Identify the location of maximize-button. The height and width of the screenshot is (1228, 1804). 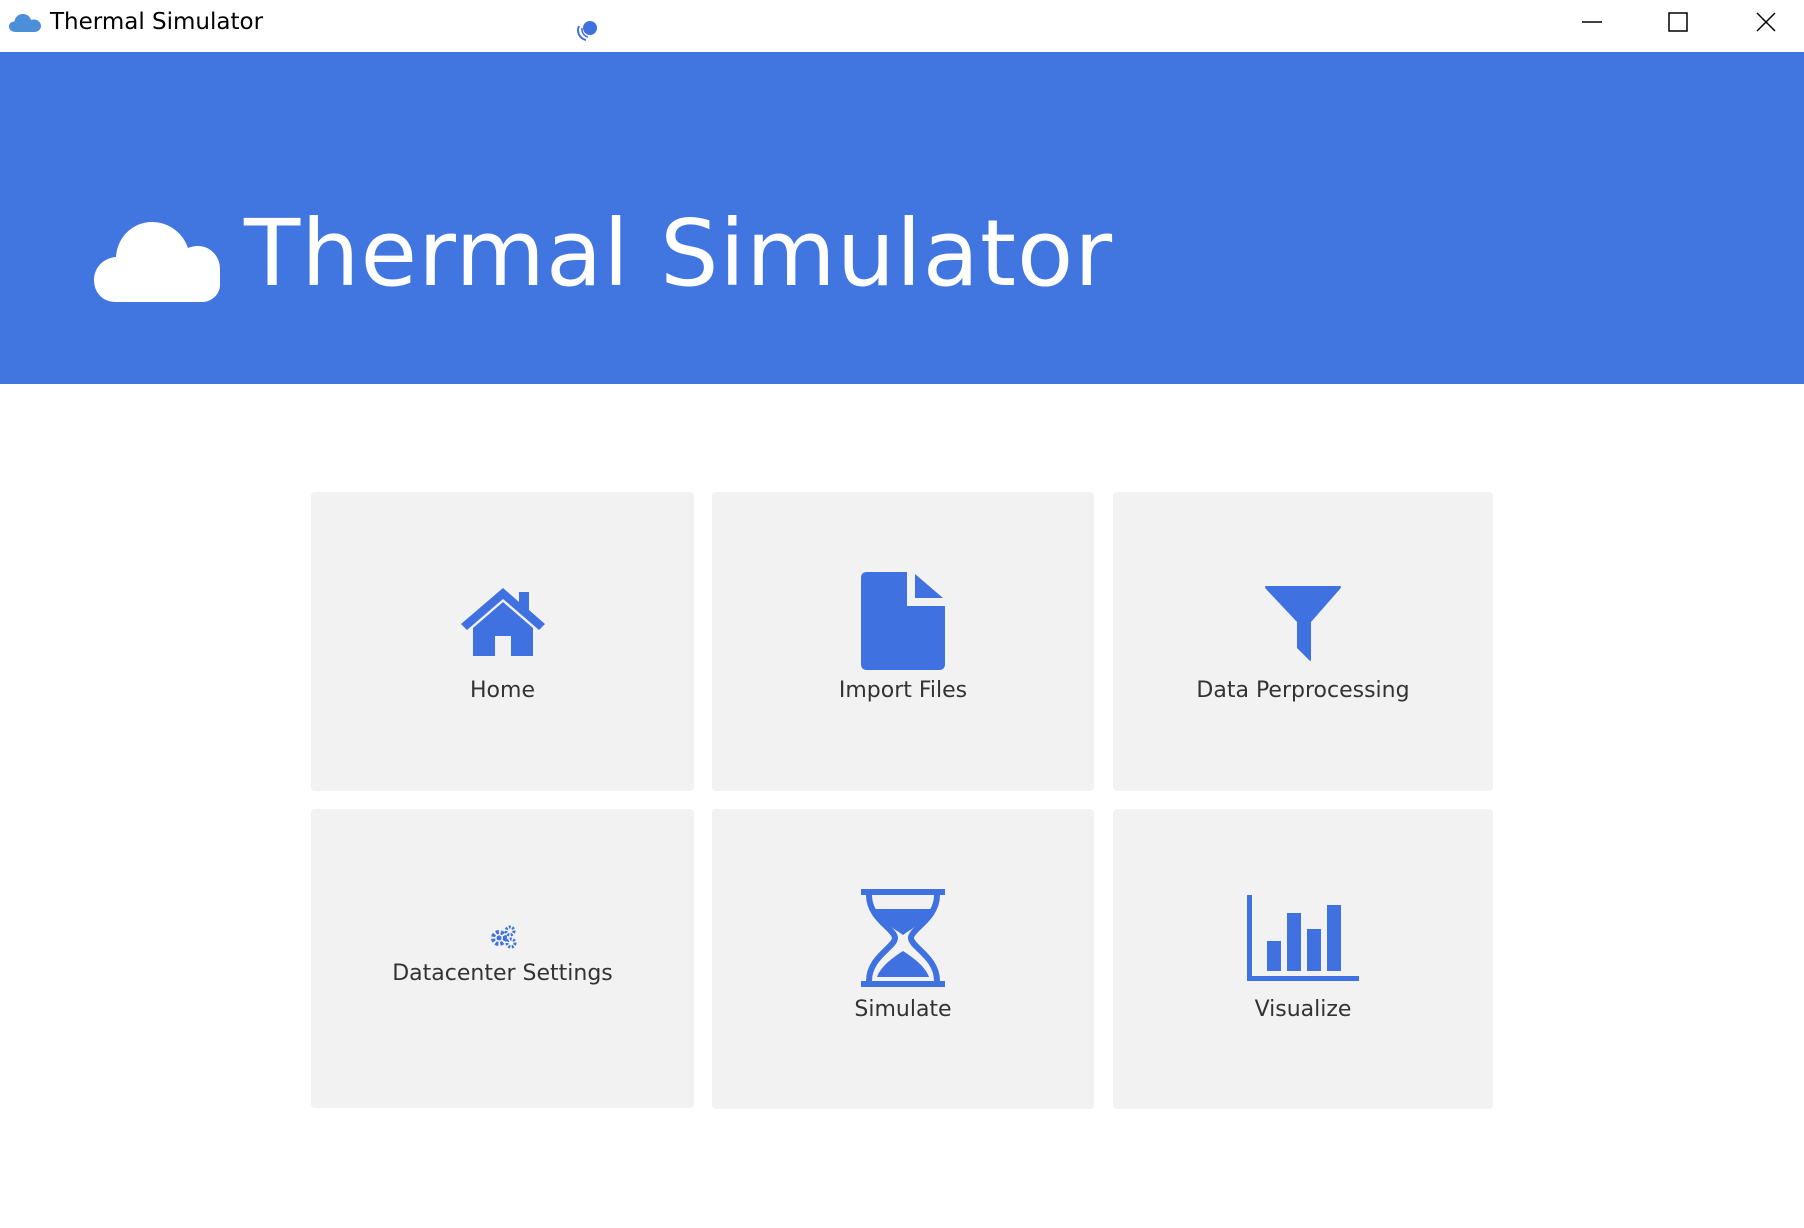
(1678, 22).